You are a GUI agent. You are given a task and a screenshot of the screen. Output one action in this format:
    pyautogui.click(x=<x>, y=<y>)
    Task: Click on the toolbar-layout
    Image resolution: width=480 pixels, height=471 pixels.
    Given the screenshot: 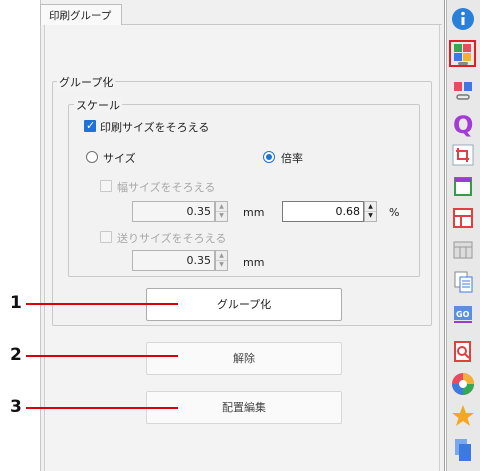 What is the action you would take?
    pyautogui.click(x=462, y=217)
    